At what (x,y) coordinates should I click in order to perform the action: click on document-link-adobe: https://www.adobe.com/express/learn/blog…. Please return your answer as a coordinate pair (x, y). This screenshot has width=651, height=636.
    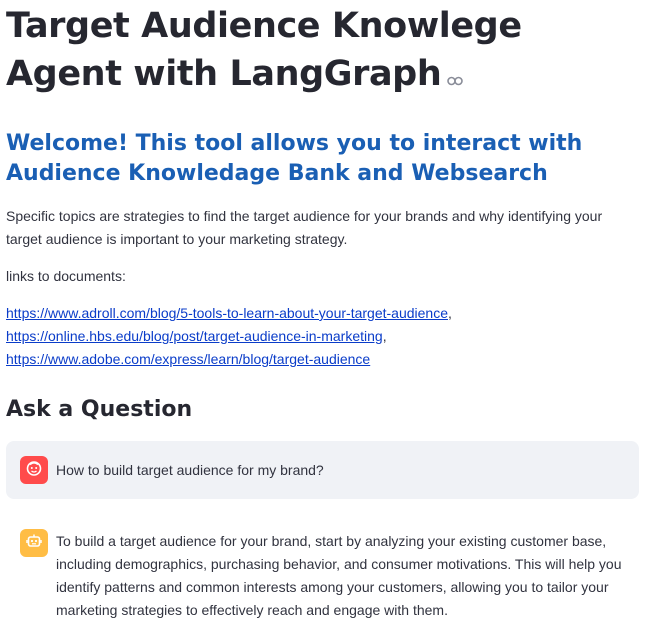
    Looking at the image, I should click on (188, 359).